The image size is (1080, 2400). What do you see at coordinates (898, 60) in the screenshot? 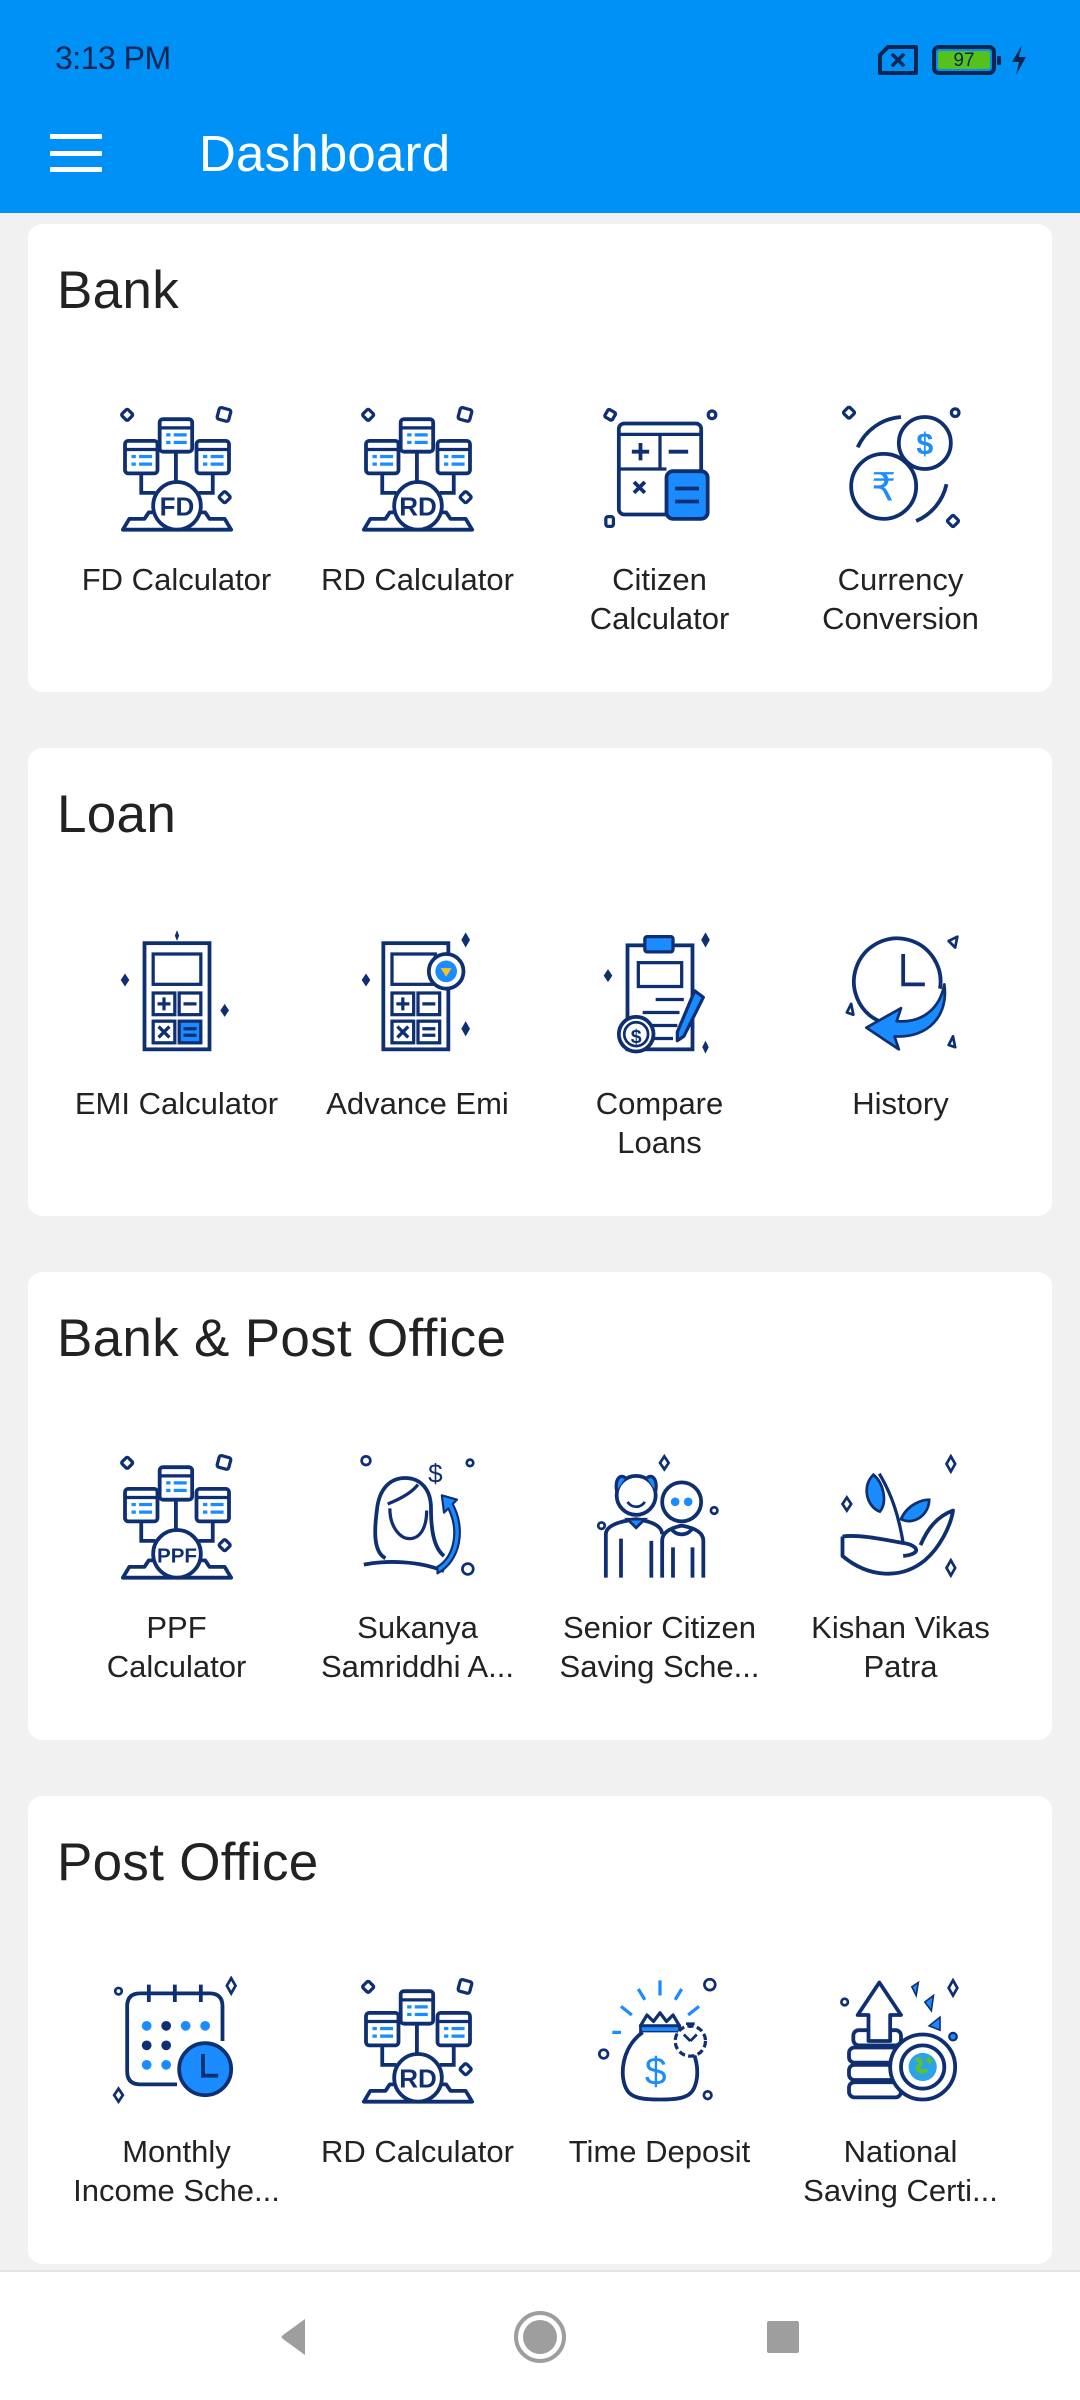
I see `no-sim-icon` at bounding box center [898, 60].